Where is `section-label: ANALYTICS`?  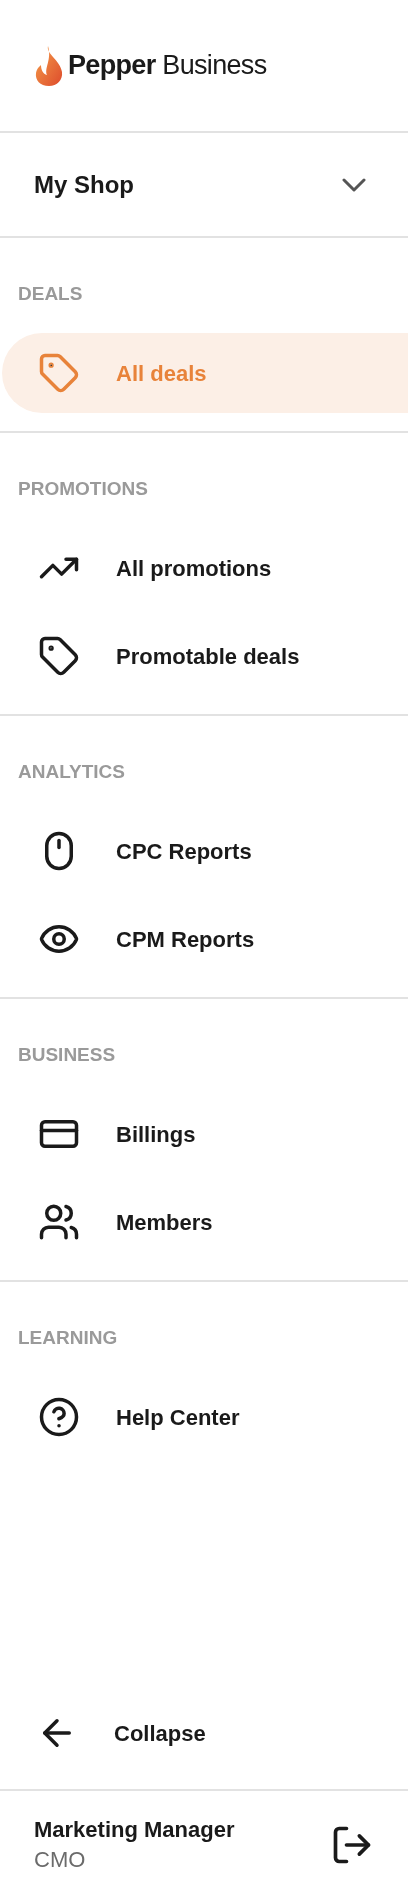
section-label: ANALYTICS is located at coordinates (71, 772).